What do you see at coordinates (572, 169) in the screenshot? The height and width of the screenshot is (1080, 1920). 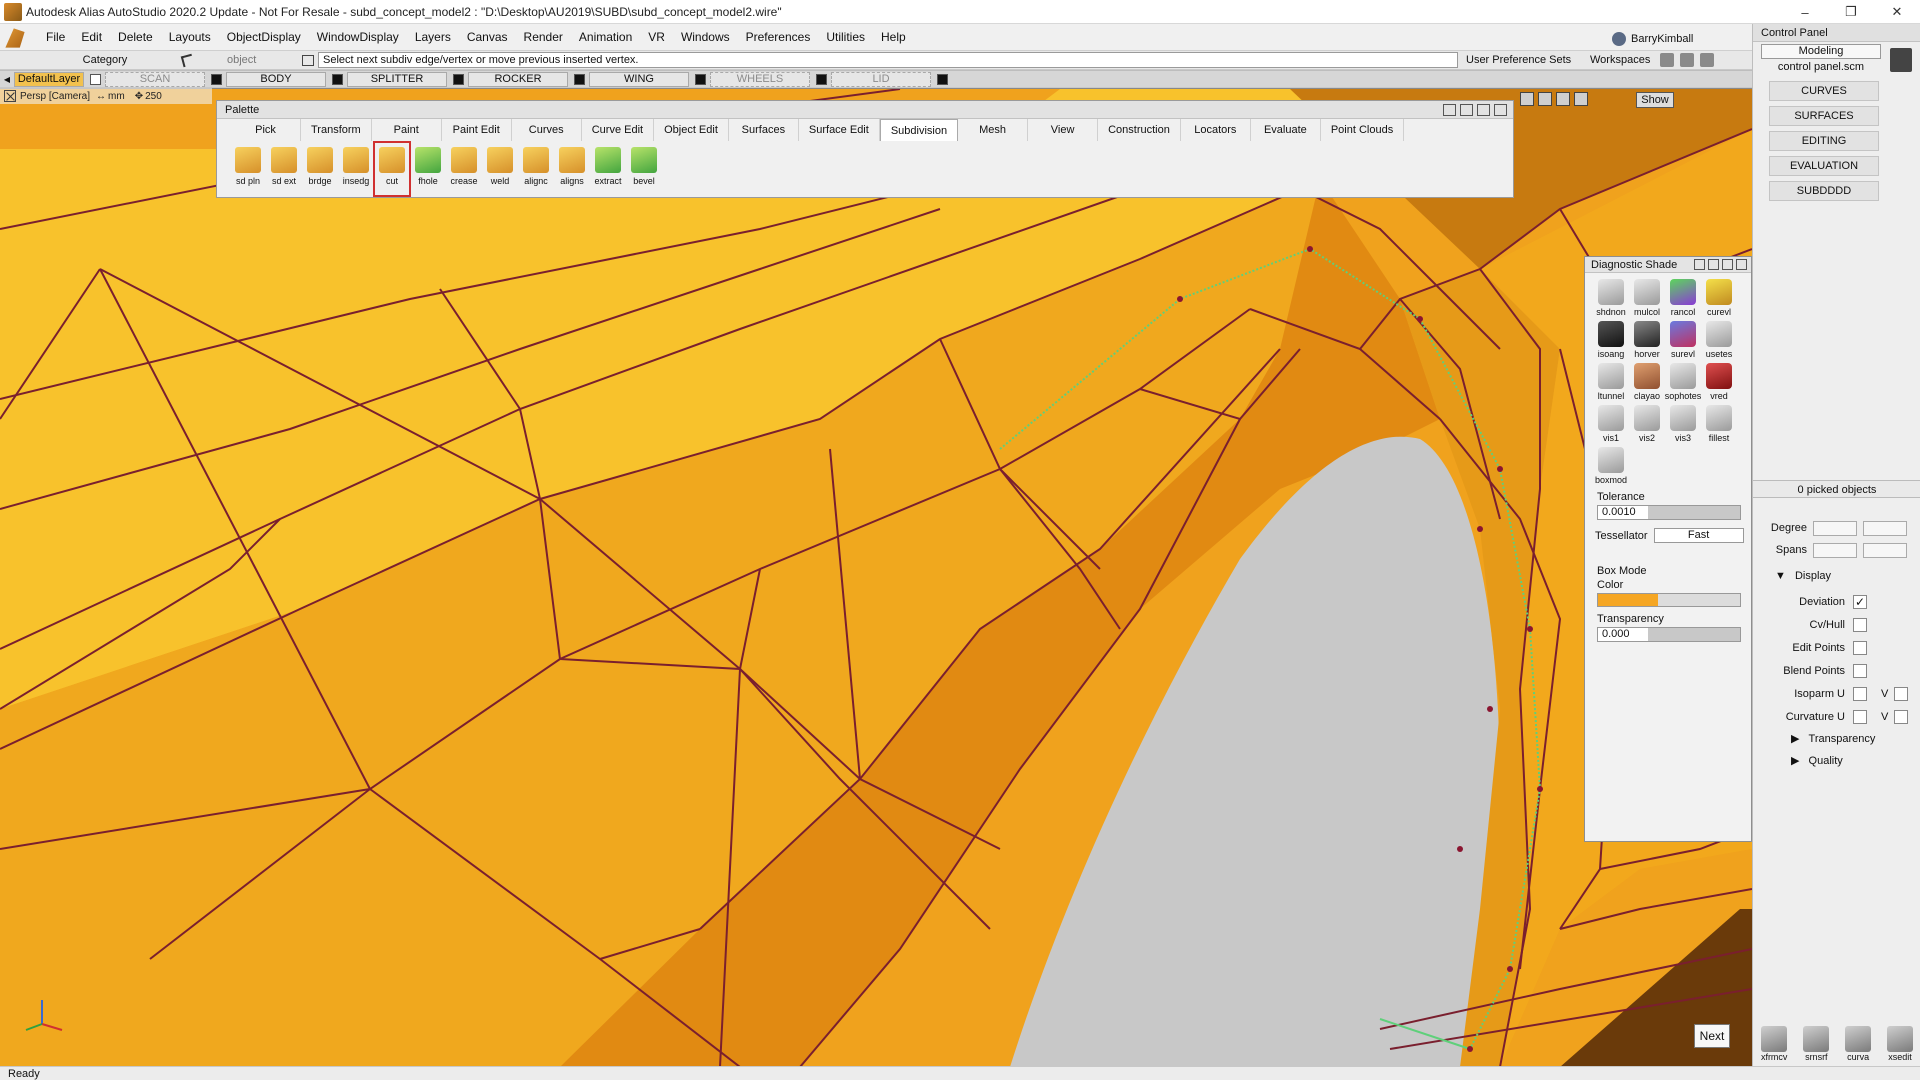 I see `tool-aligns: aligns` at bounding box center [572, 169].